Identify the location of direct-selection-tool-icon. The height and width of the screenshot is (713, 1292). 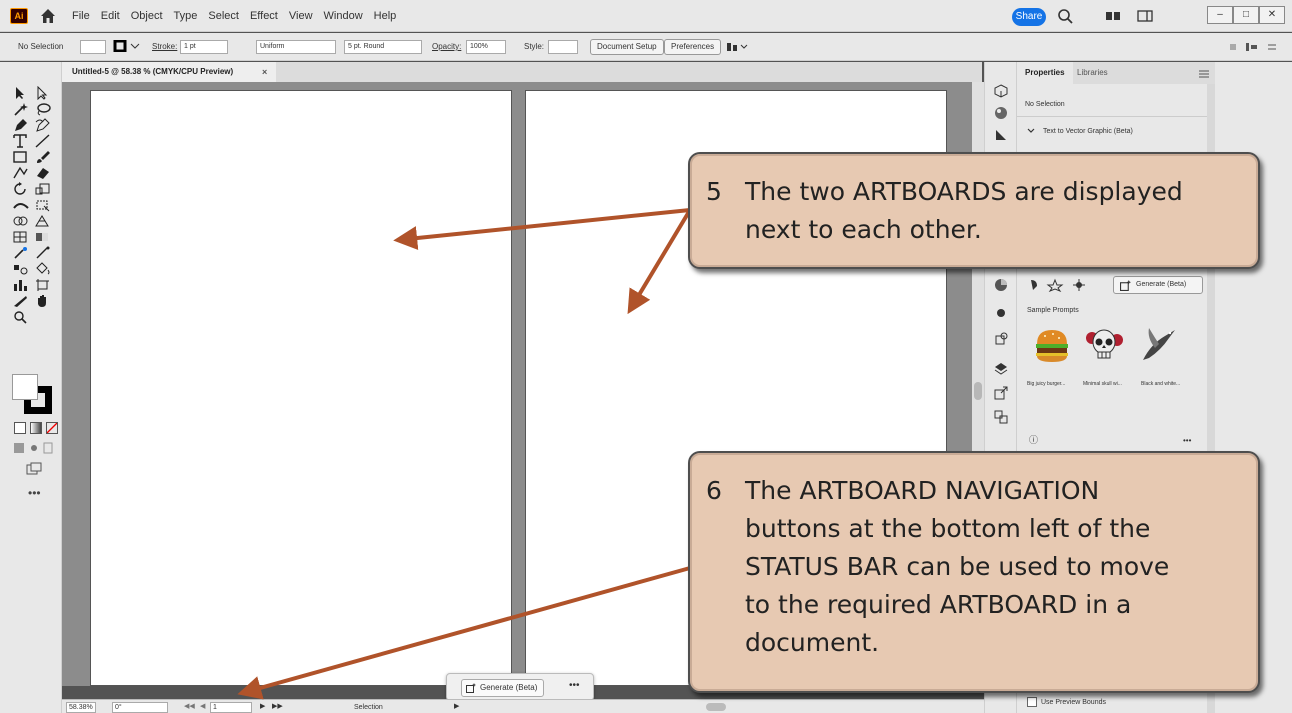
(43, 93).